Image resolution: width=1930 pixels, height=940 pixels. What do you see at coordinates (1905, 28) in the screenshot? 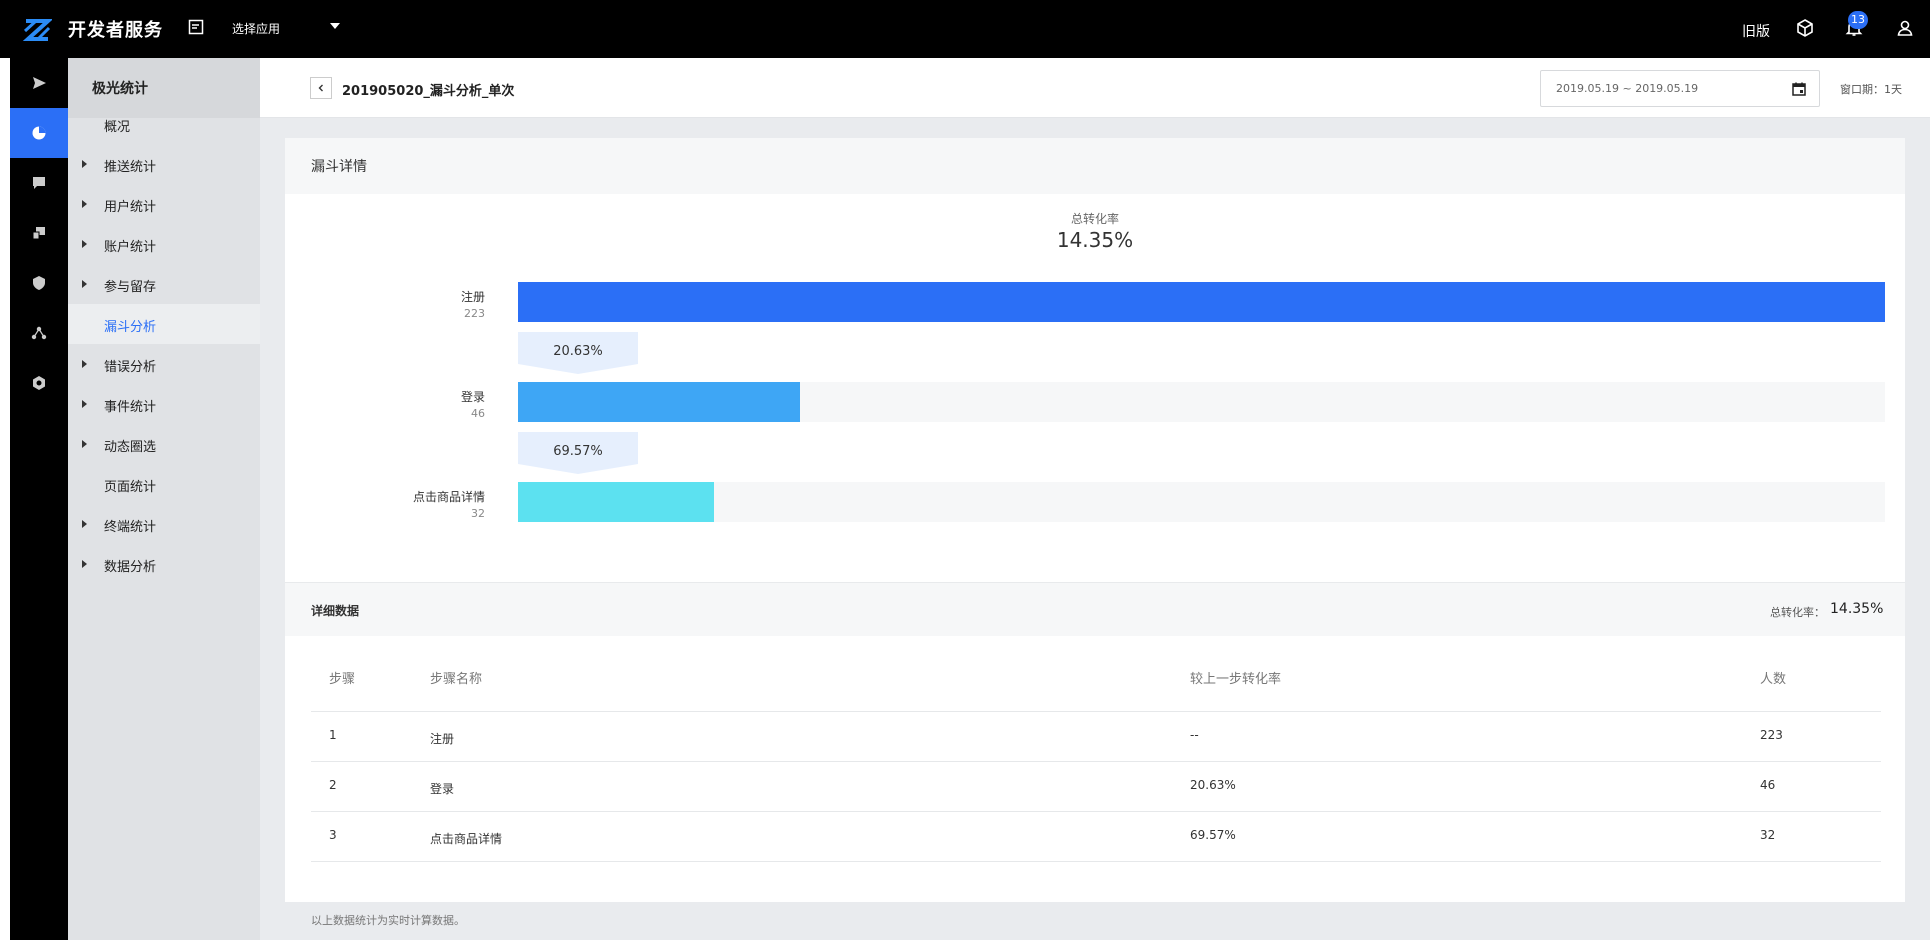
I see `user-icon` at bounding box center [1905, 28].